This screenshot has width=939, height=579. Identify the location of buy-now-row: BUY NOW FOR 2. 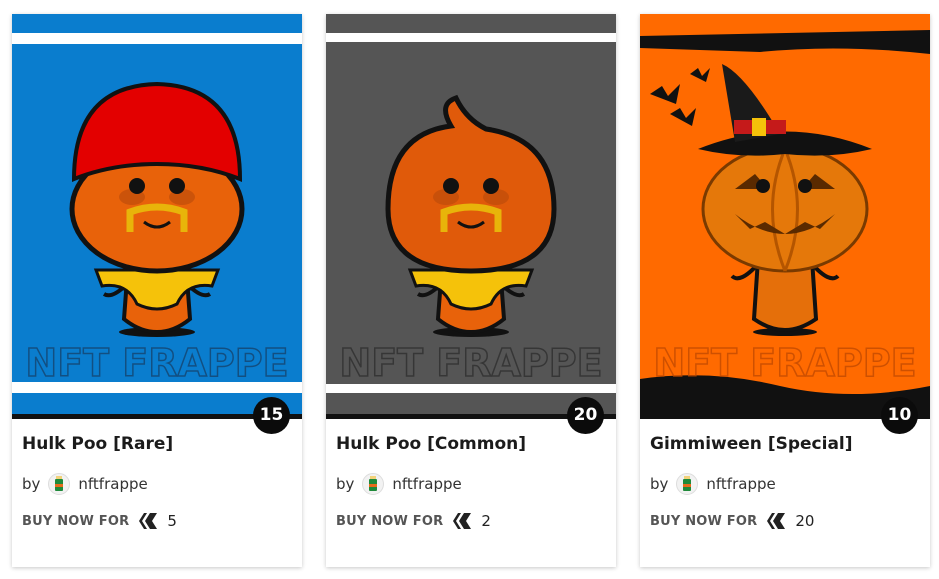
(413, 521).